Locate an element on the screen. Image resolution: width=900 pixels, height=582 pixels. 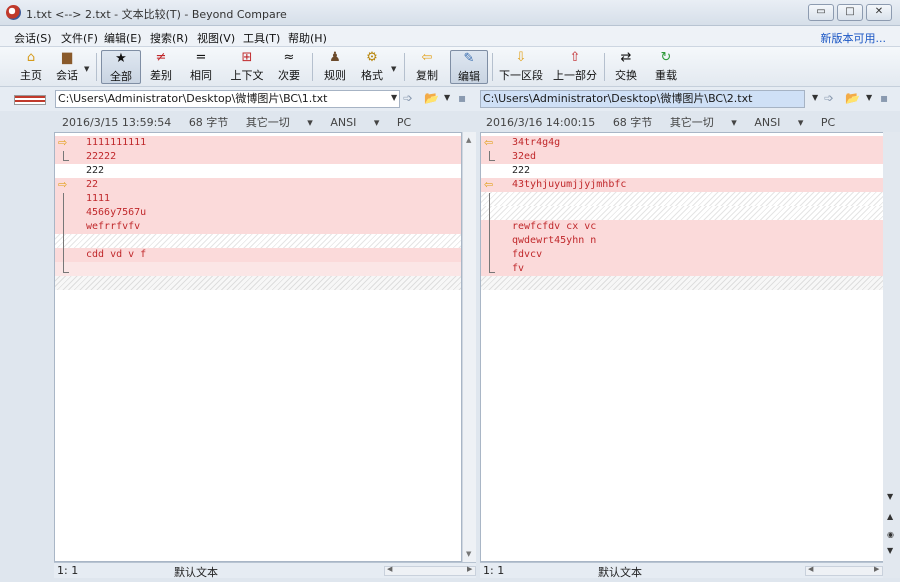
minimize-button: ▭ is located at coordinates (821, 12).